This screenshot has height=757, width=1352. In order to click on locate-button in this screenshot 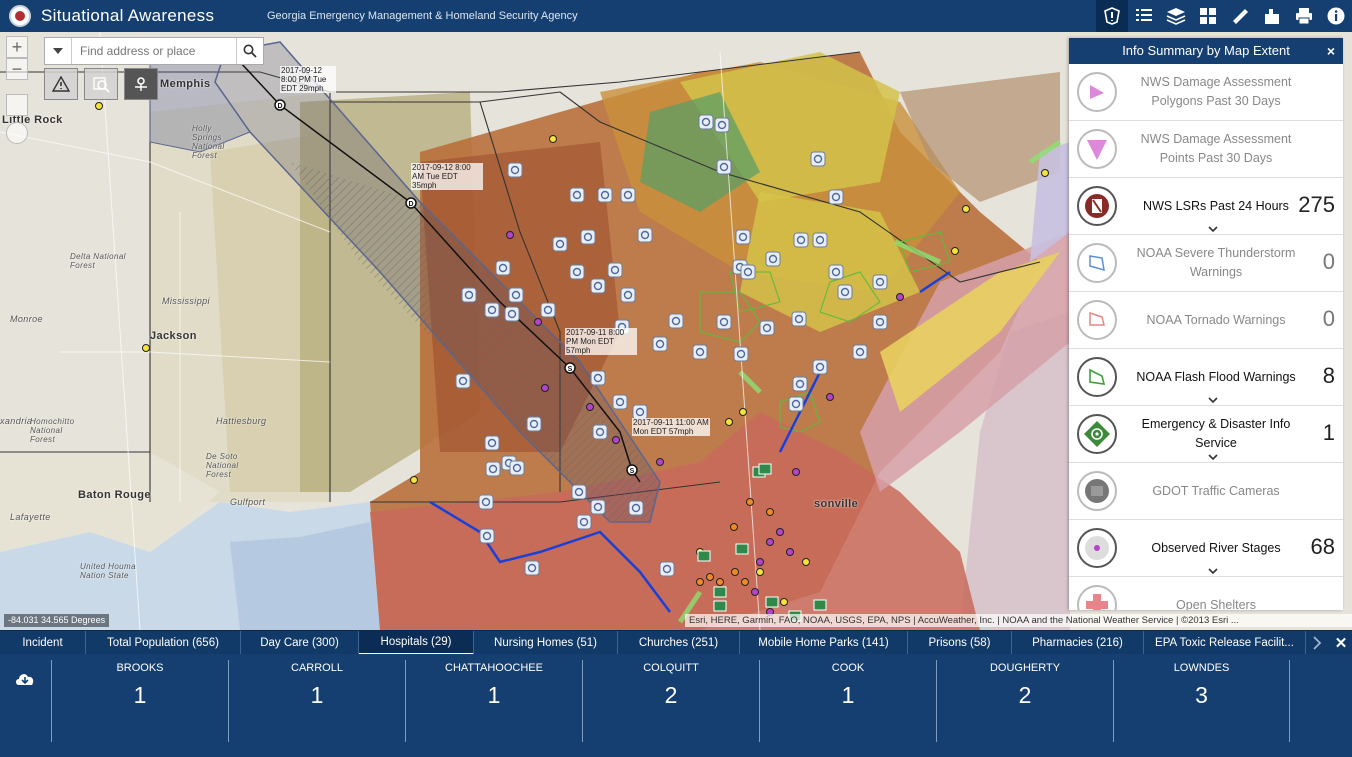, I will do `click(17, 133)`.